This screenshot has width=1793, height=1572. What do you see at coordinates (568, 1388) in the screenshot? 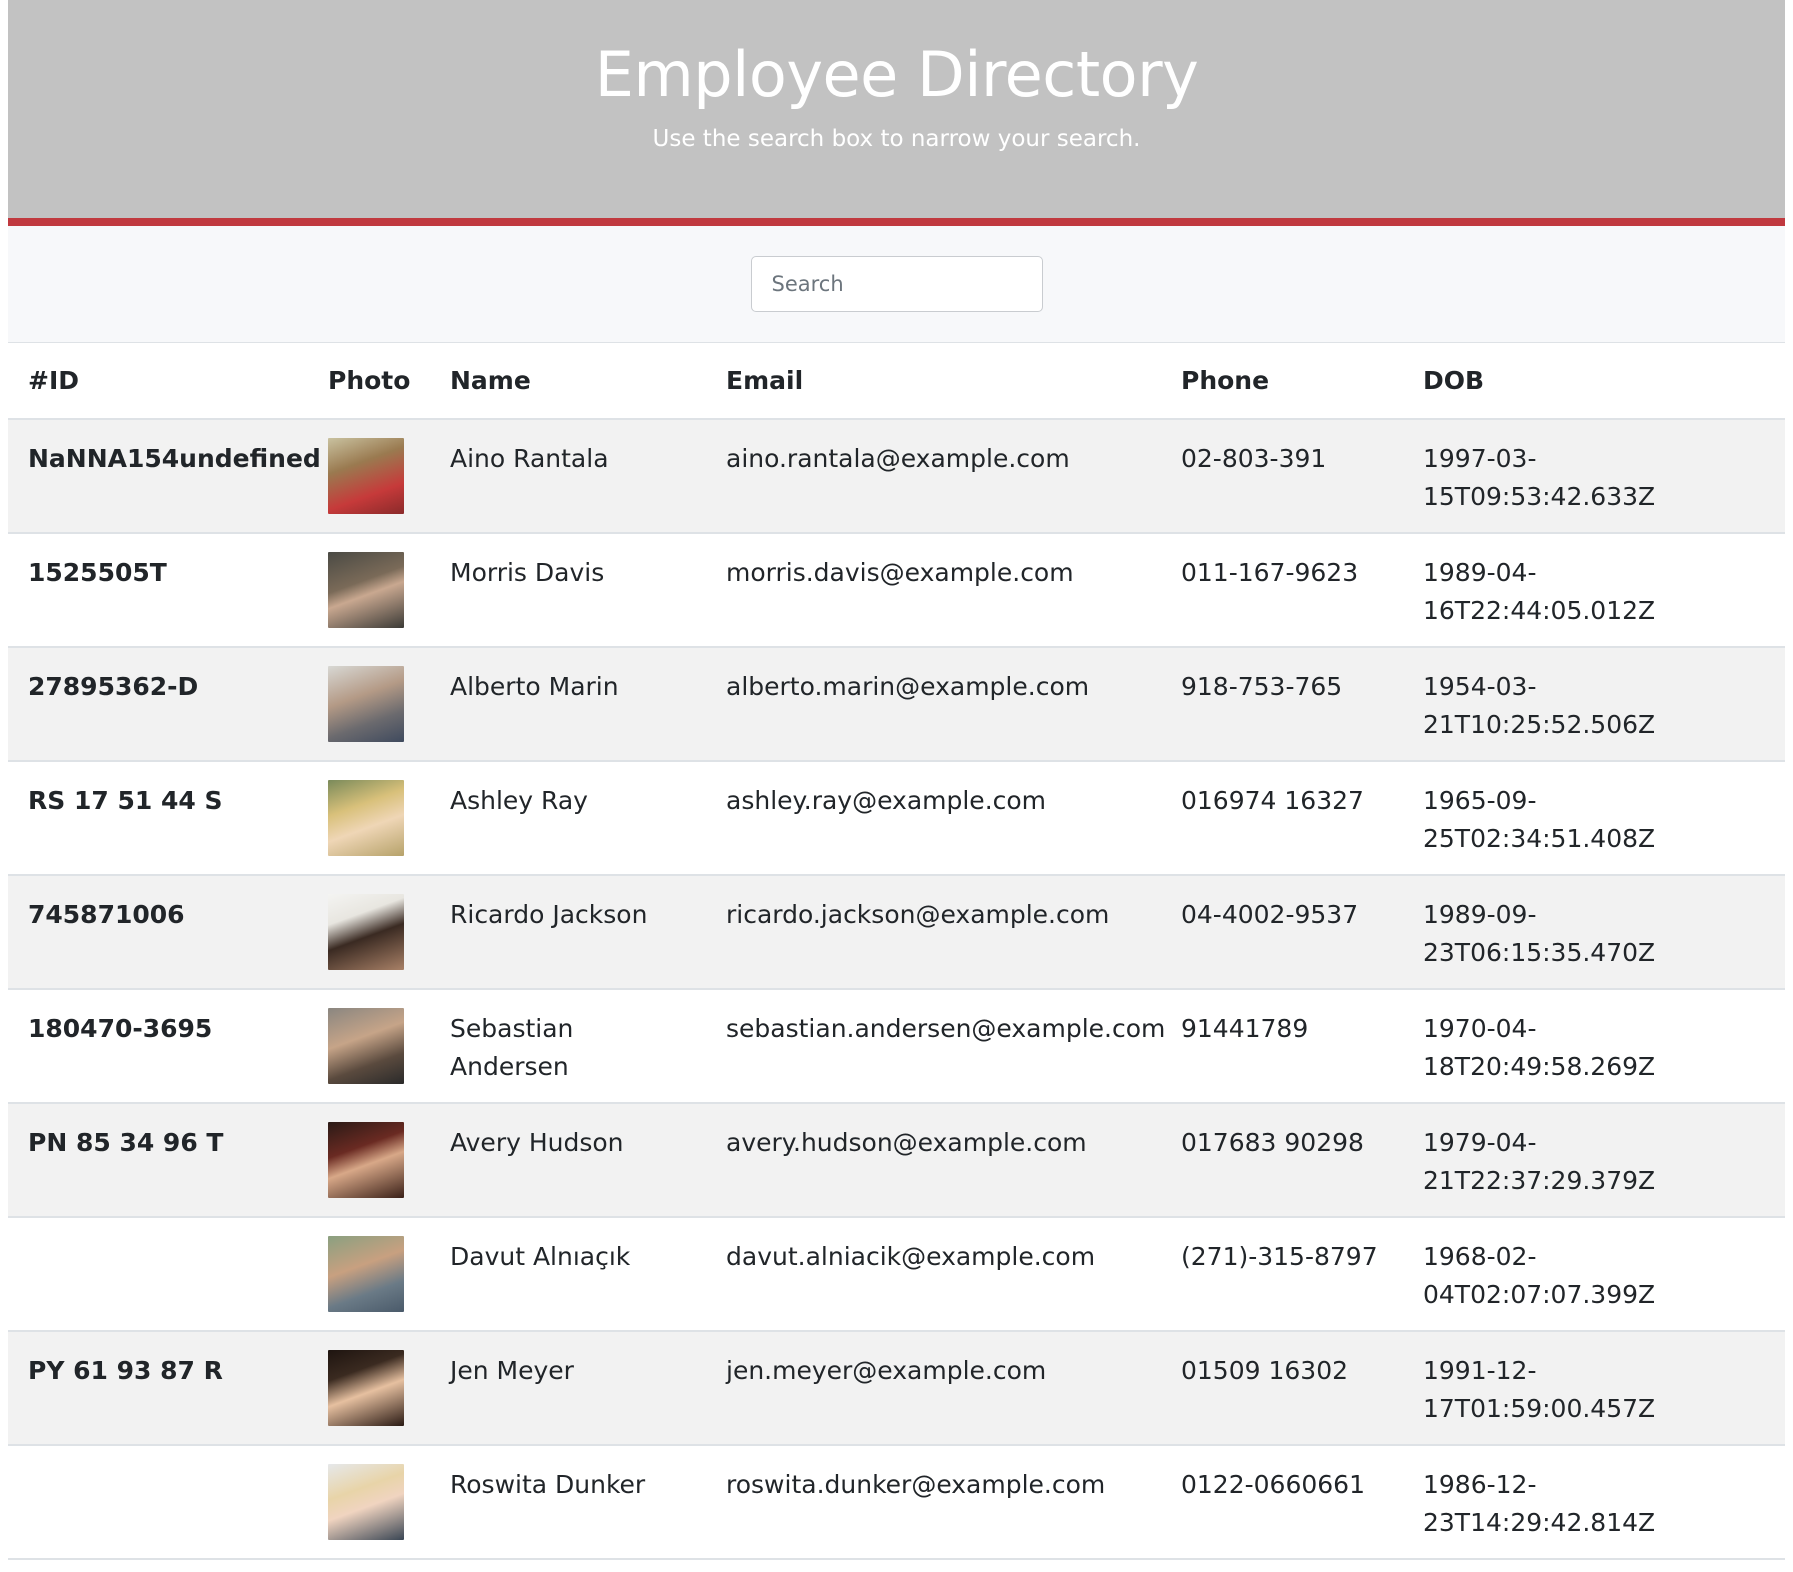
I see `name-cell: Jen Meyer` at bounding box center [568, 1388].